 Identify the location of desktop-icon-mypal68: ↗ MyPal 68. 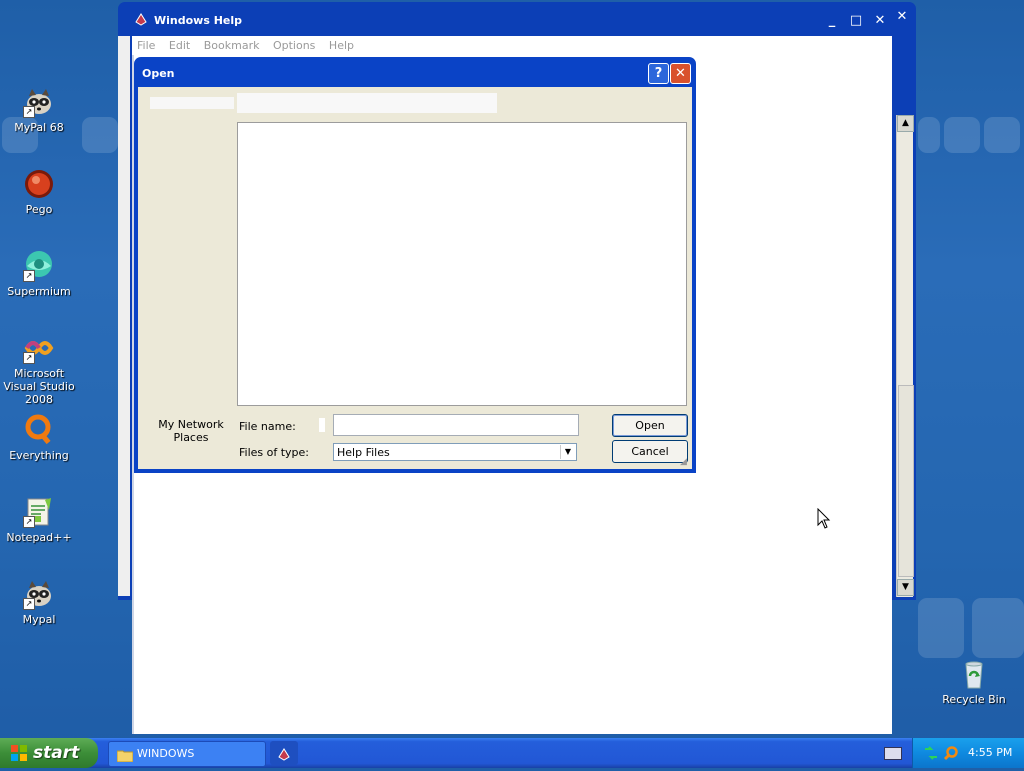
(39, 110).